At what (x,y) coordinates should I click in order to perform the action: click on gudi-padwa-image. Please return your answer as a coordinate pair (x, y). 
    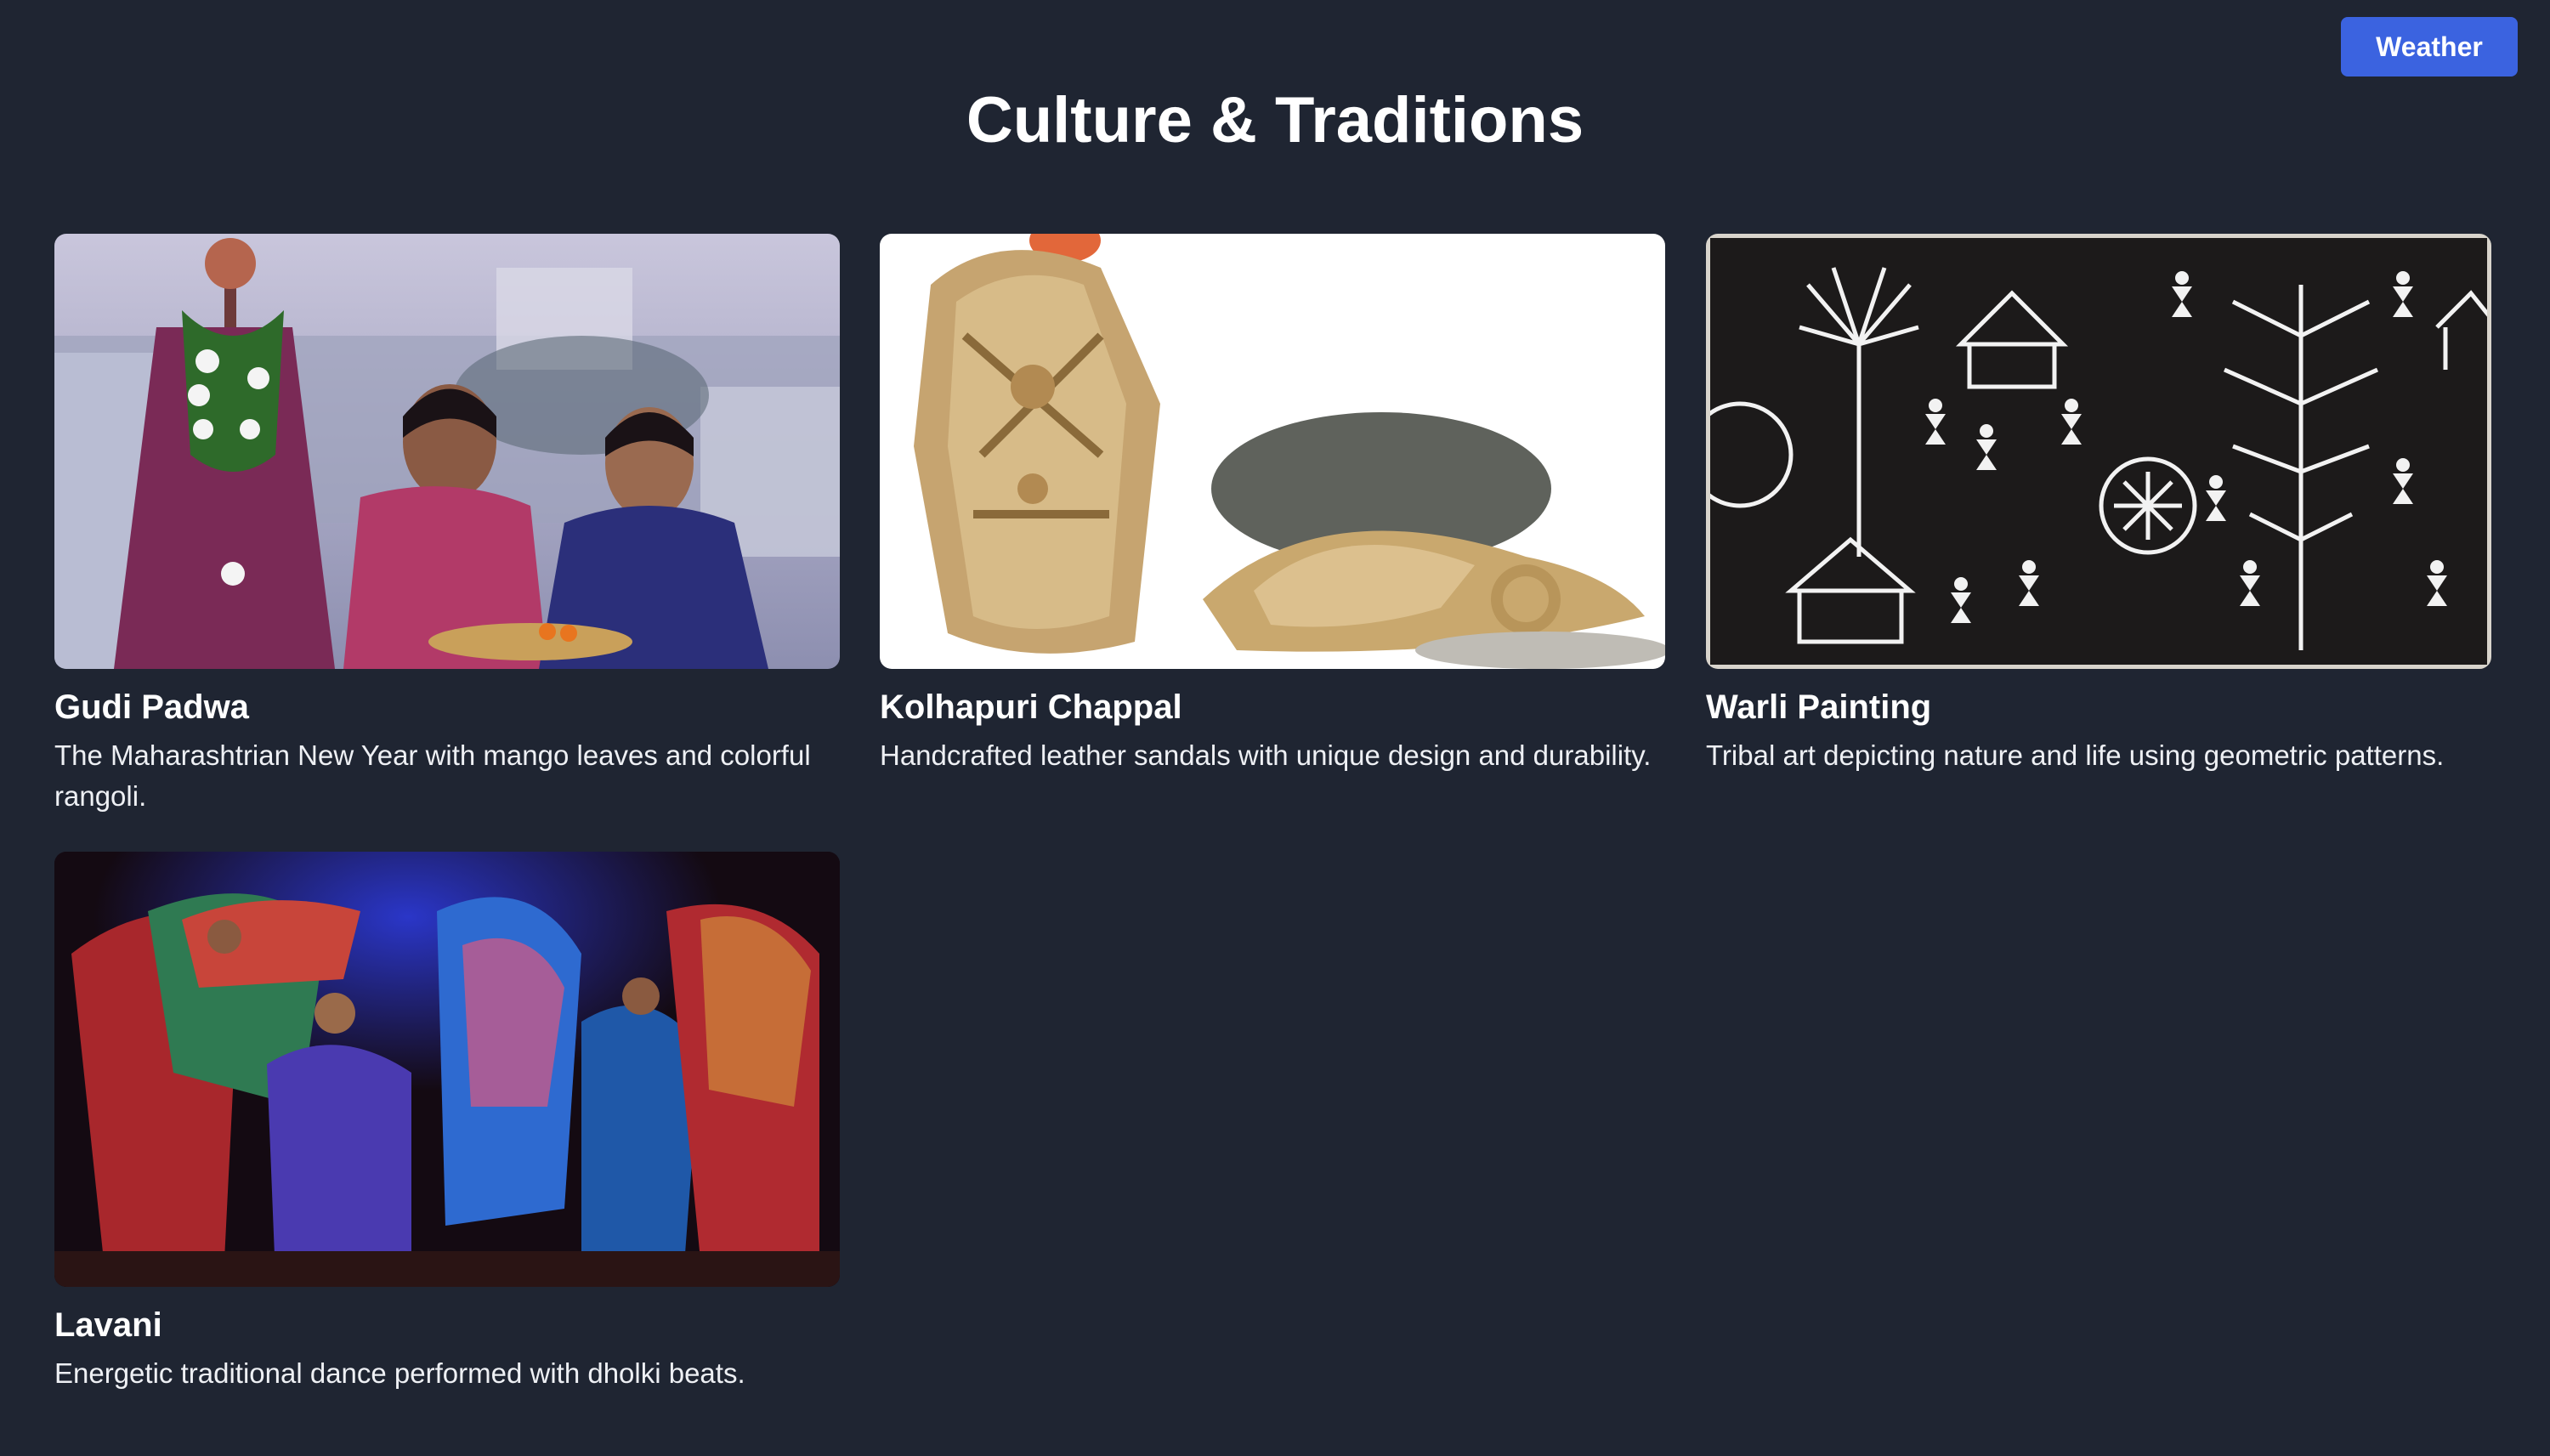
    Looking at the image, I should click on (447, 451).